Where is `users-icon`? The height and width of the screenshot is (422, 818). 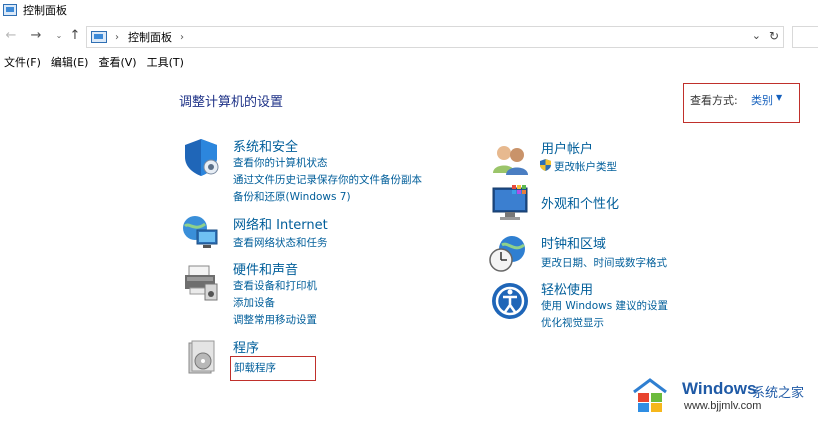
users-icon is located at coordinates (510, 159).